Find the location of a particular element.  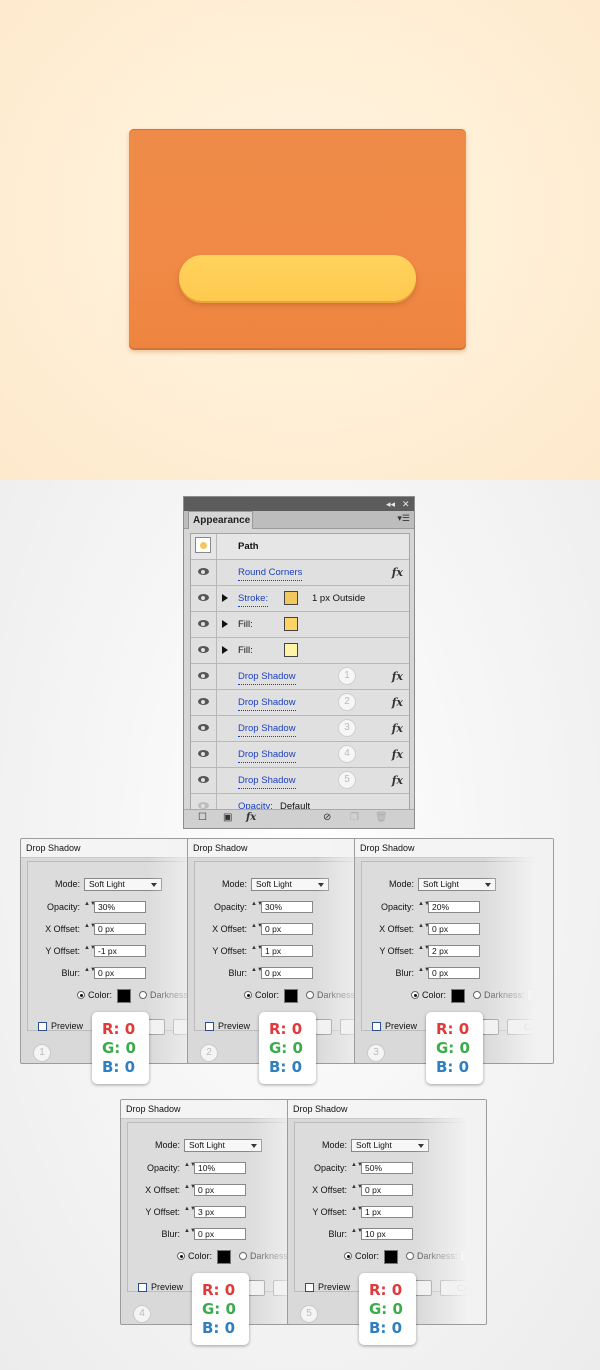

appearance-row-shadow: Drop Shadow 5 fx is located at coordinates (300, 781).